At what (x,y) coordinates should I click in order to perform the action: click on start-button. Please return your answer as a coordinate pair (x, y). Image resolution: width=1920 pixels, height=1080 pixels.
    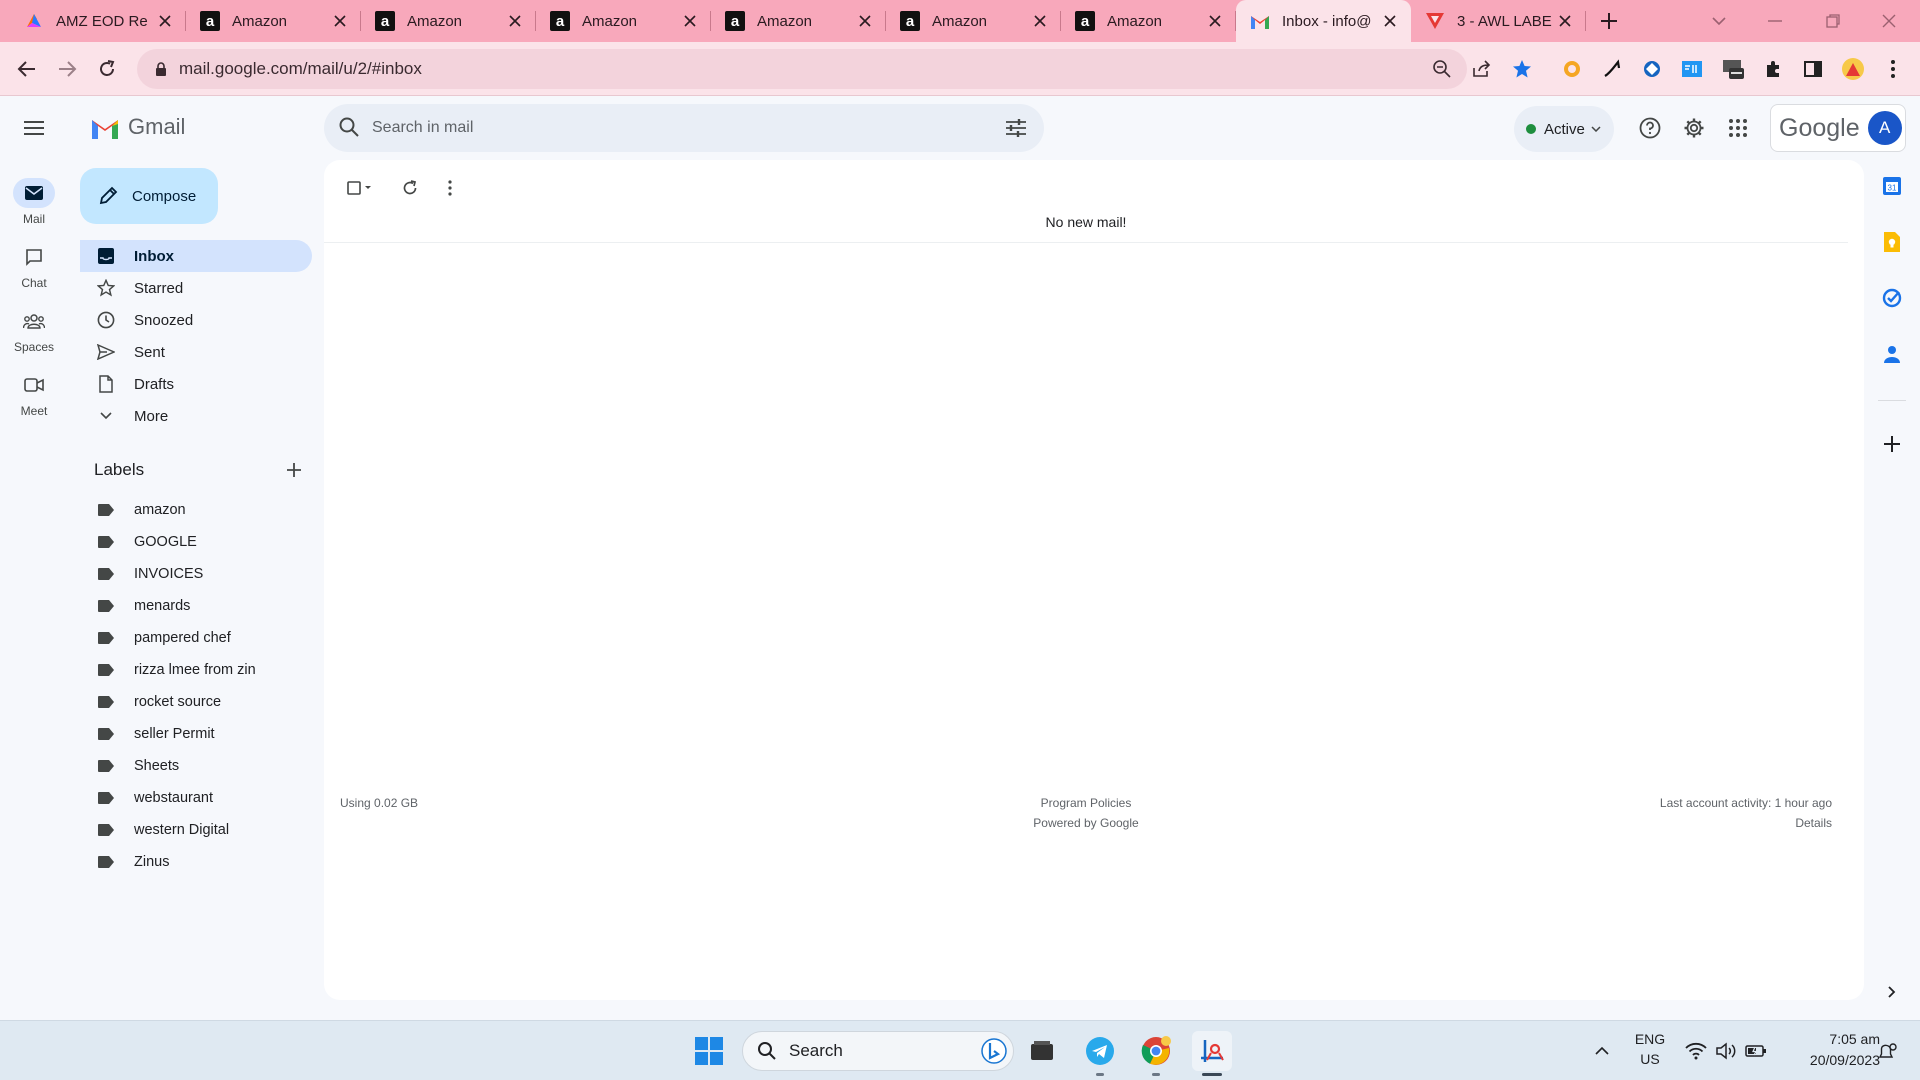
    Looking at the image, I should click on (709, 1051).